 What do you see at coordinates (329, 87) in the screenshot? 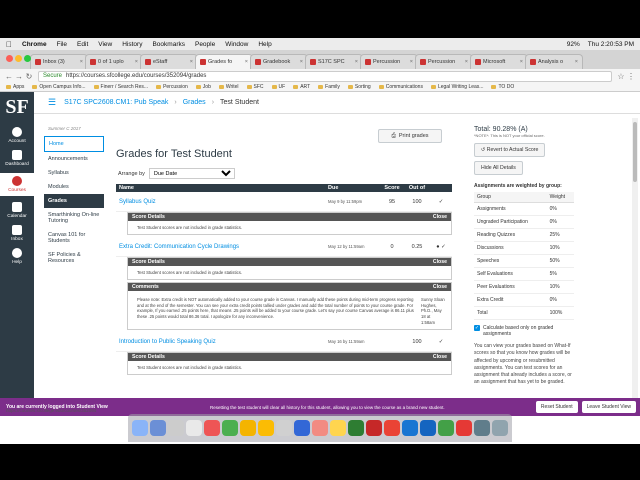
I see `bookmark-item: Family` at bounding box center [329, 87].